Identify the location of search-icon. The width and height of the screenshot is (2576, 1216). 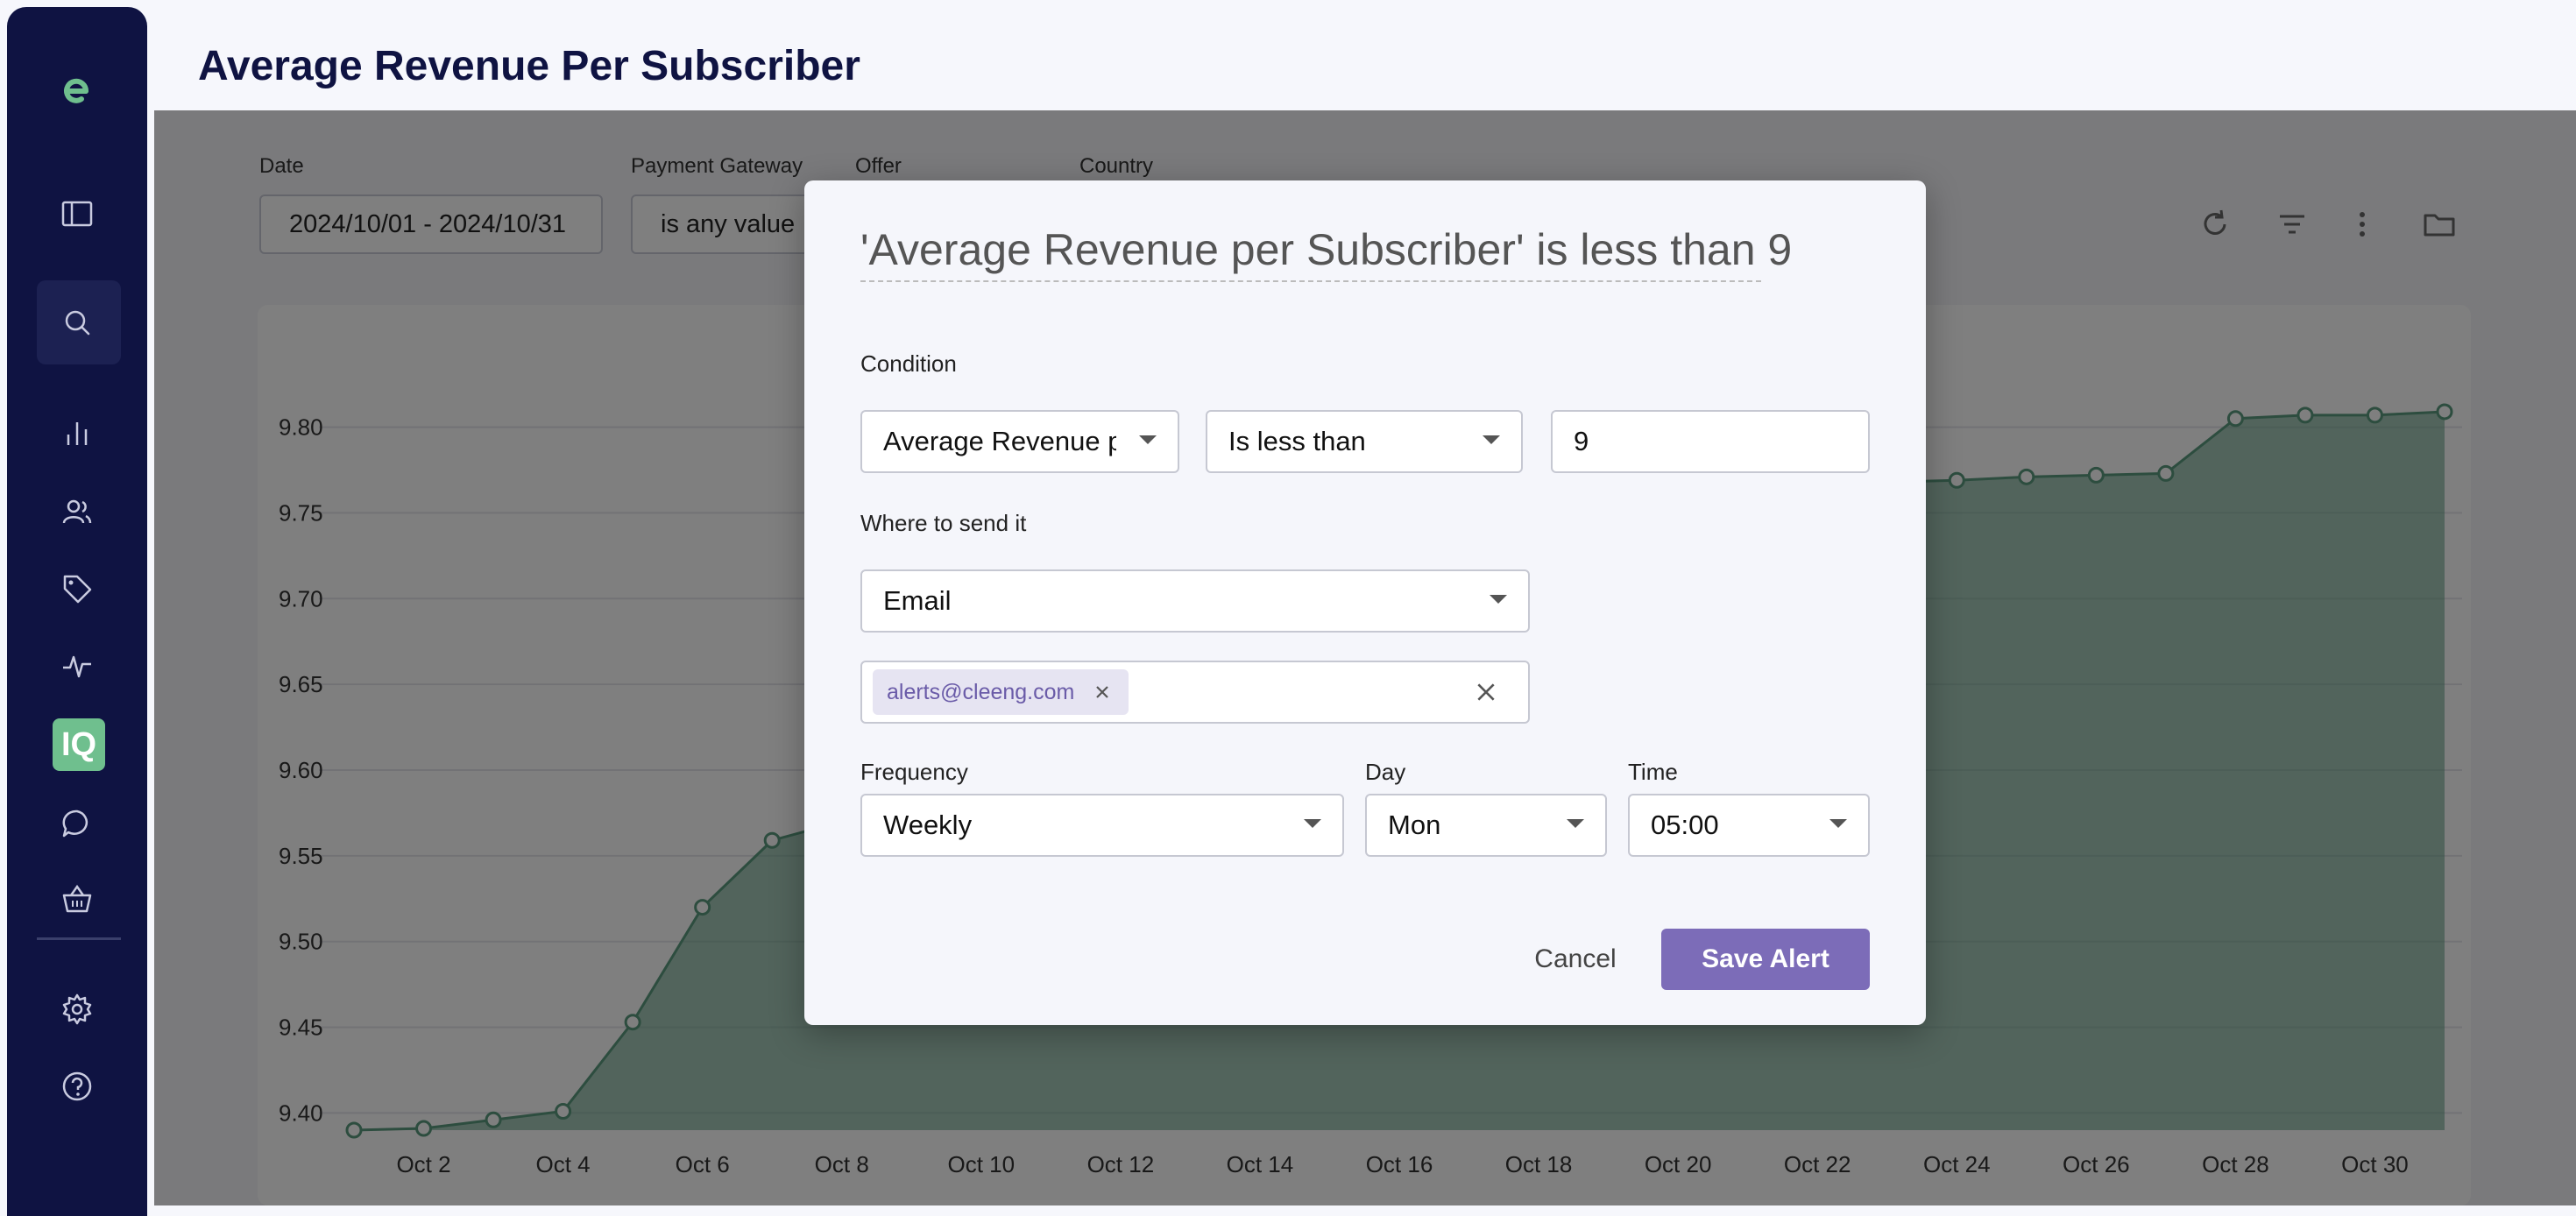
(77, 322).